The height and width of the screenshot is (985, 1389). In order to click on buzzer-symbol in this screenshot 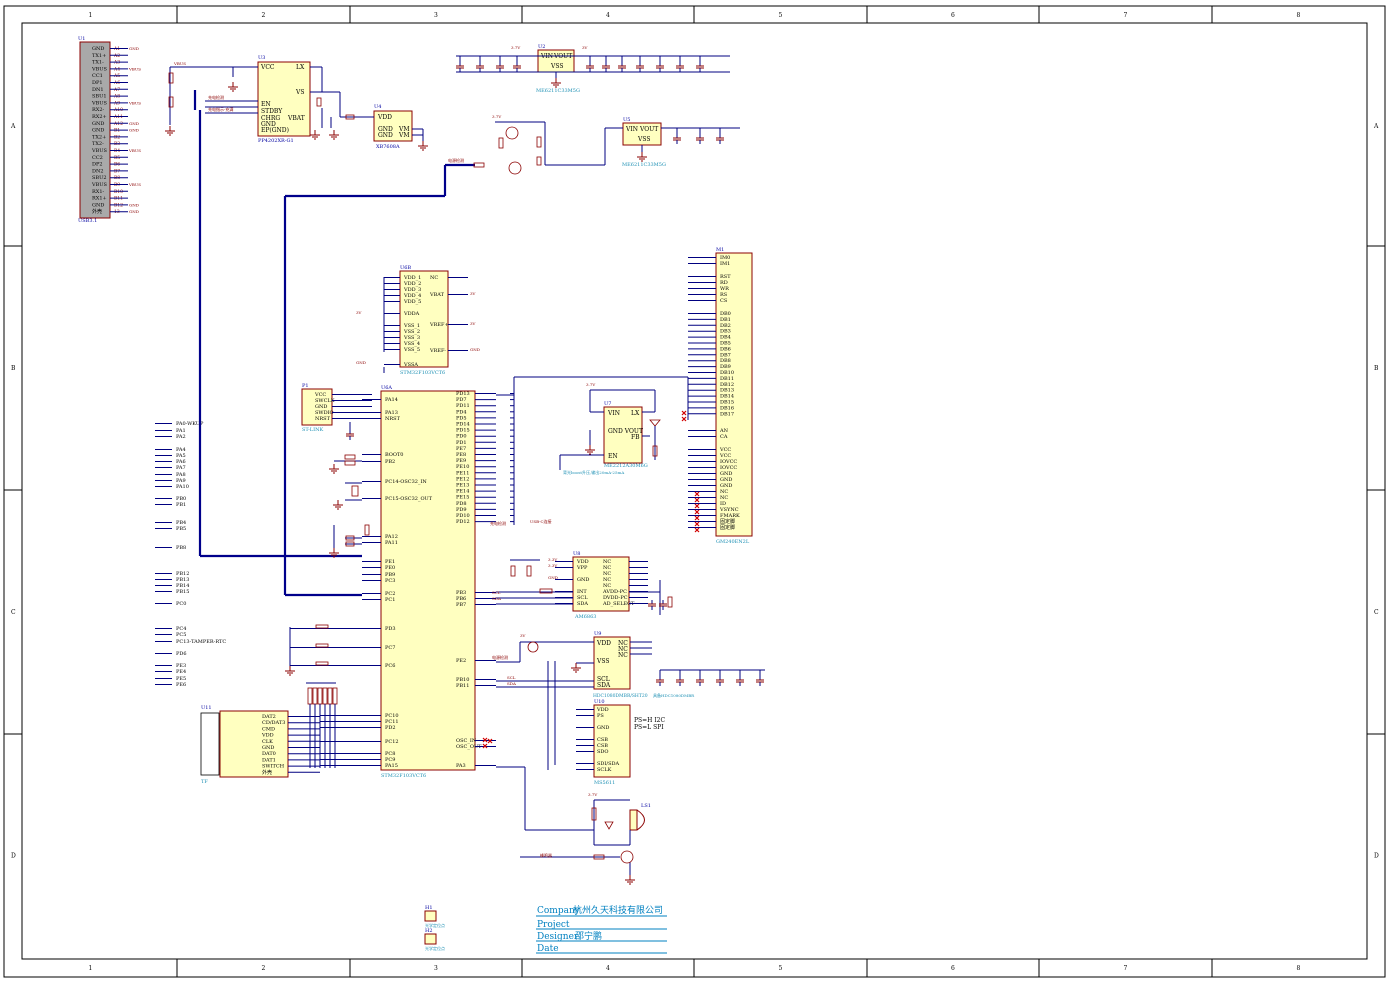, I will do `click(640, 820)`.